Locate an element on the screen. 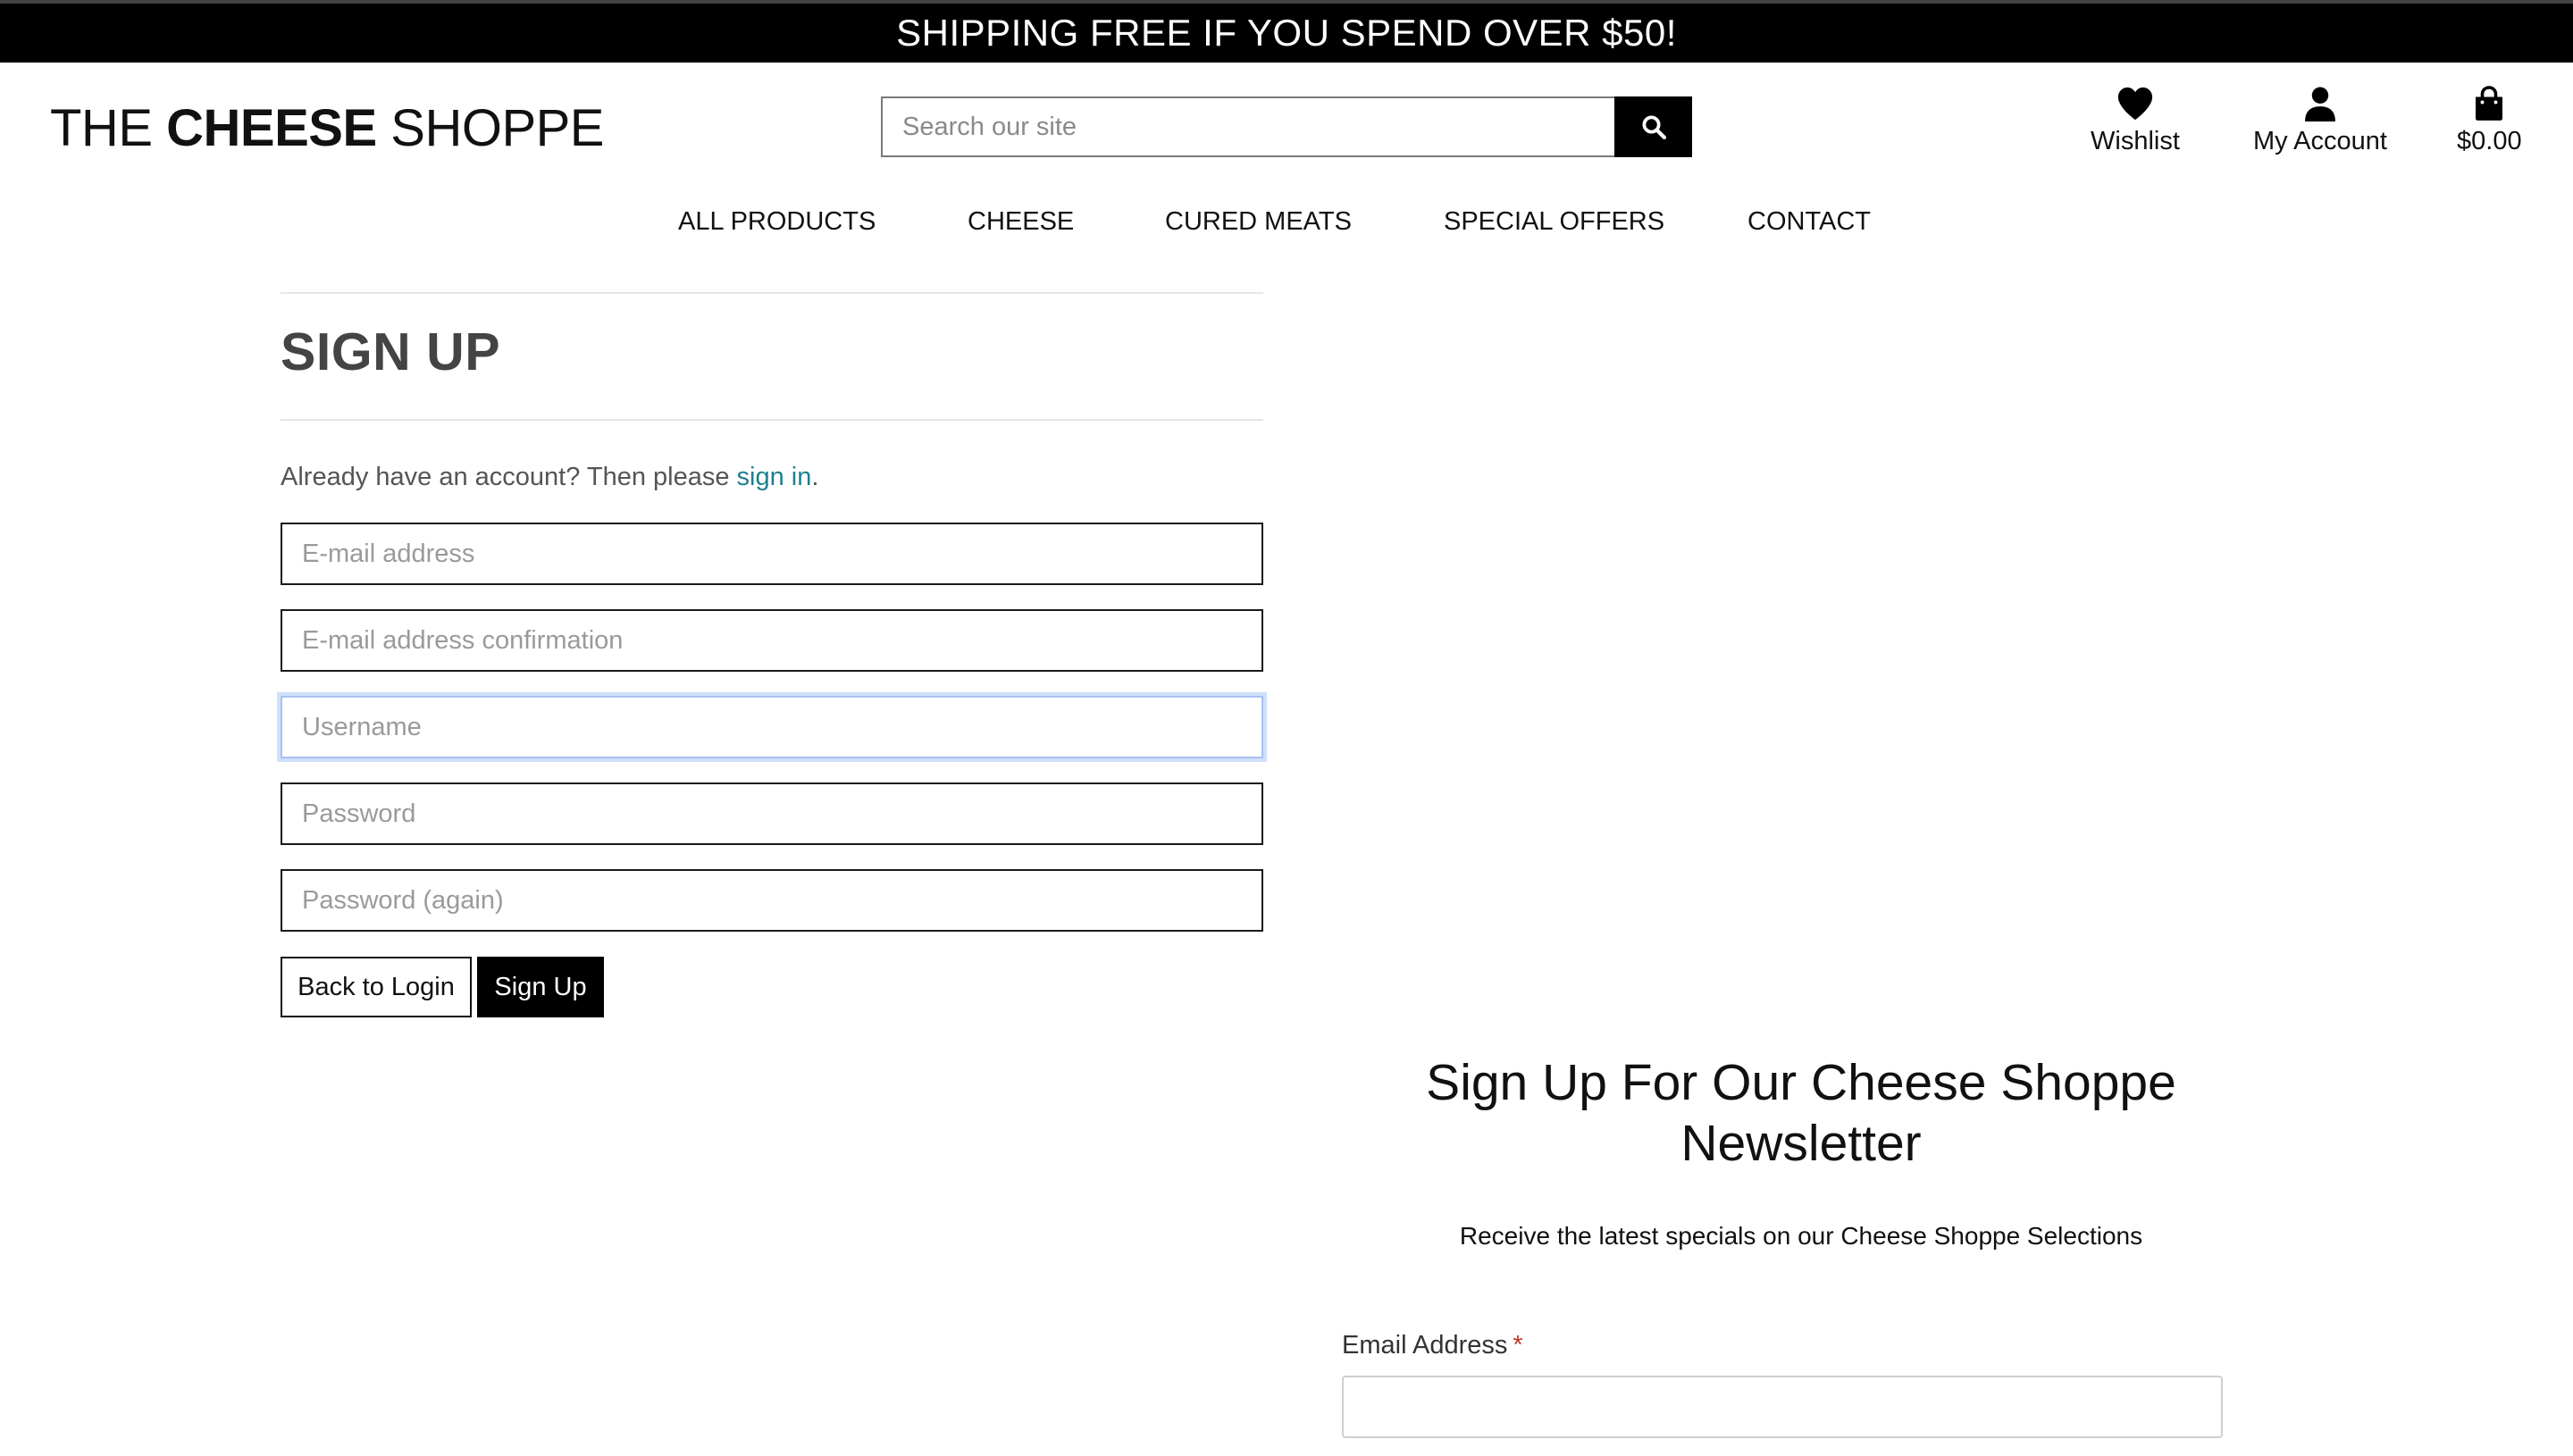 This screenshot has height=1456, width=2573. signin-link: sign in is located at coordinates (774, 477).